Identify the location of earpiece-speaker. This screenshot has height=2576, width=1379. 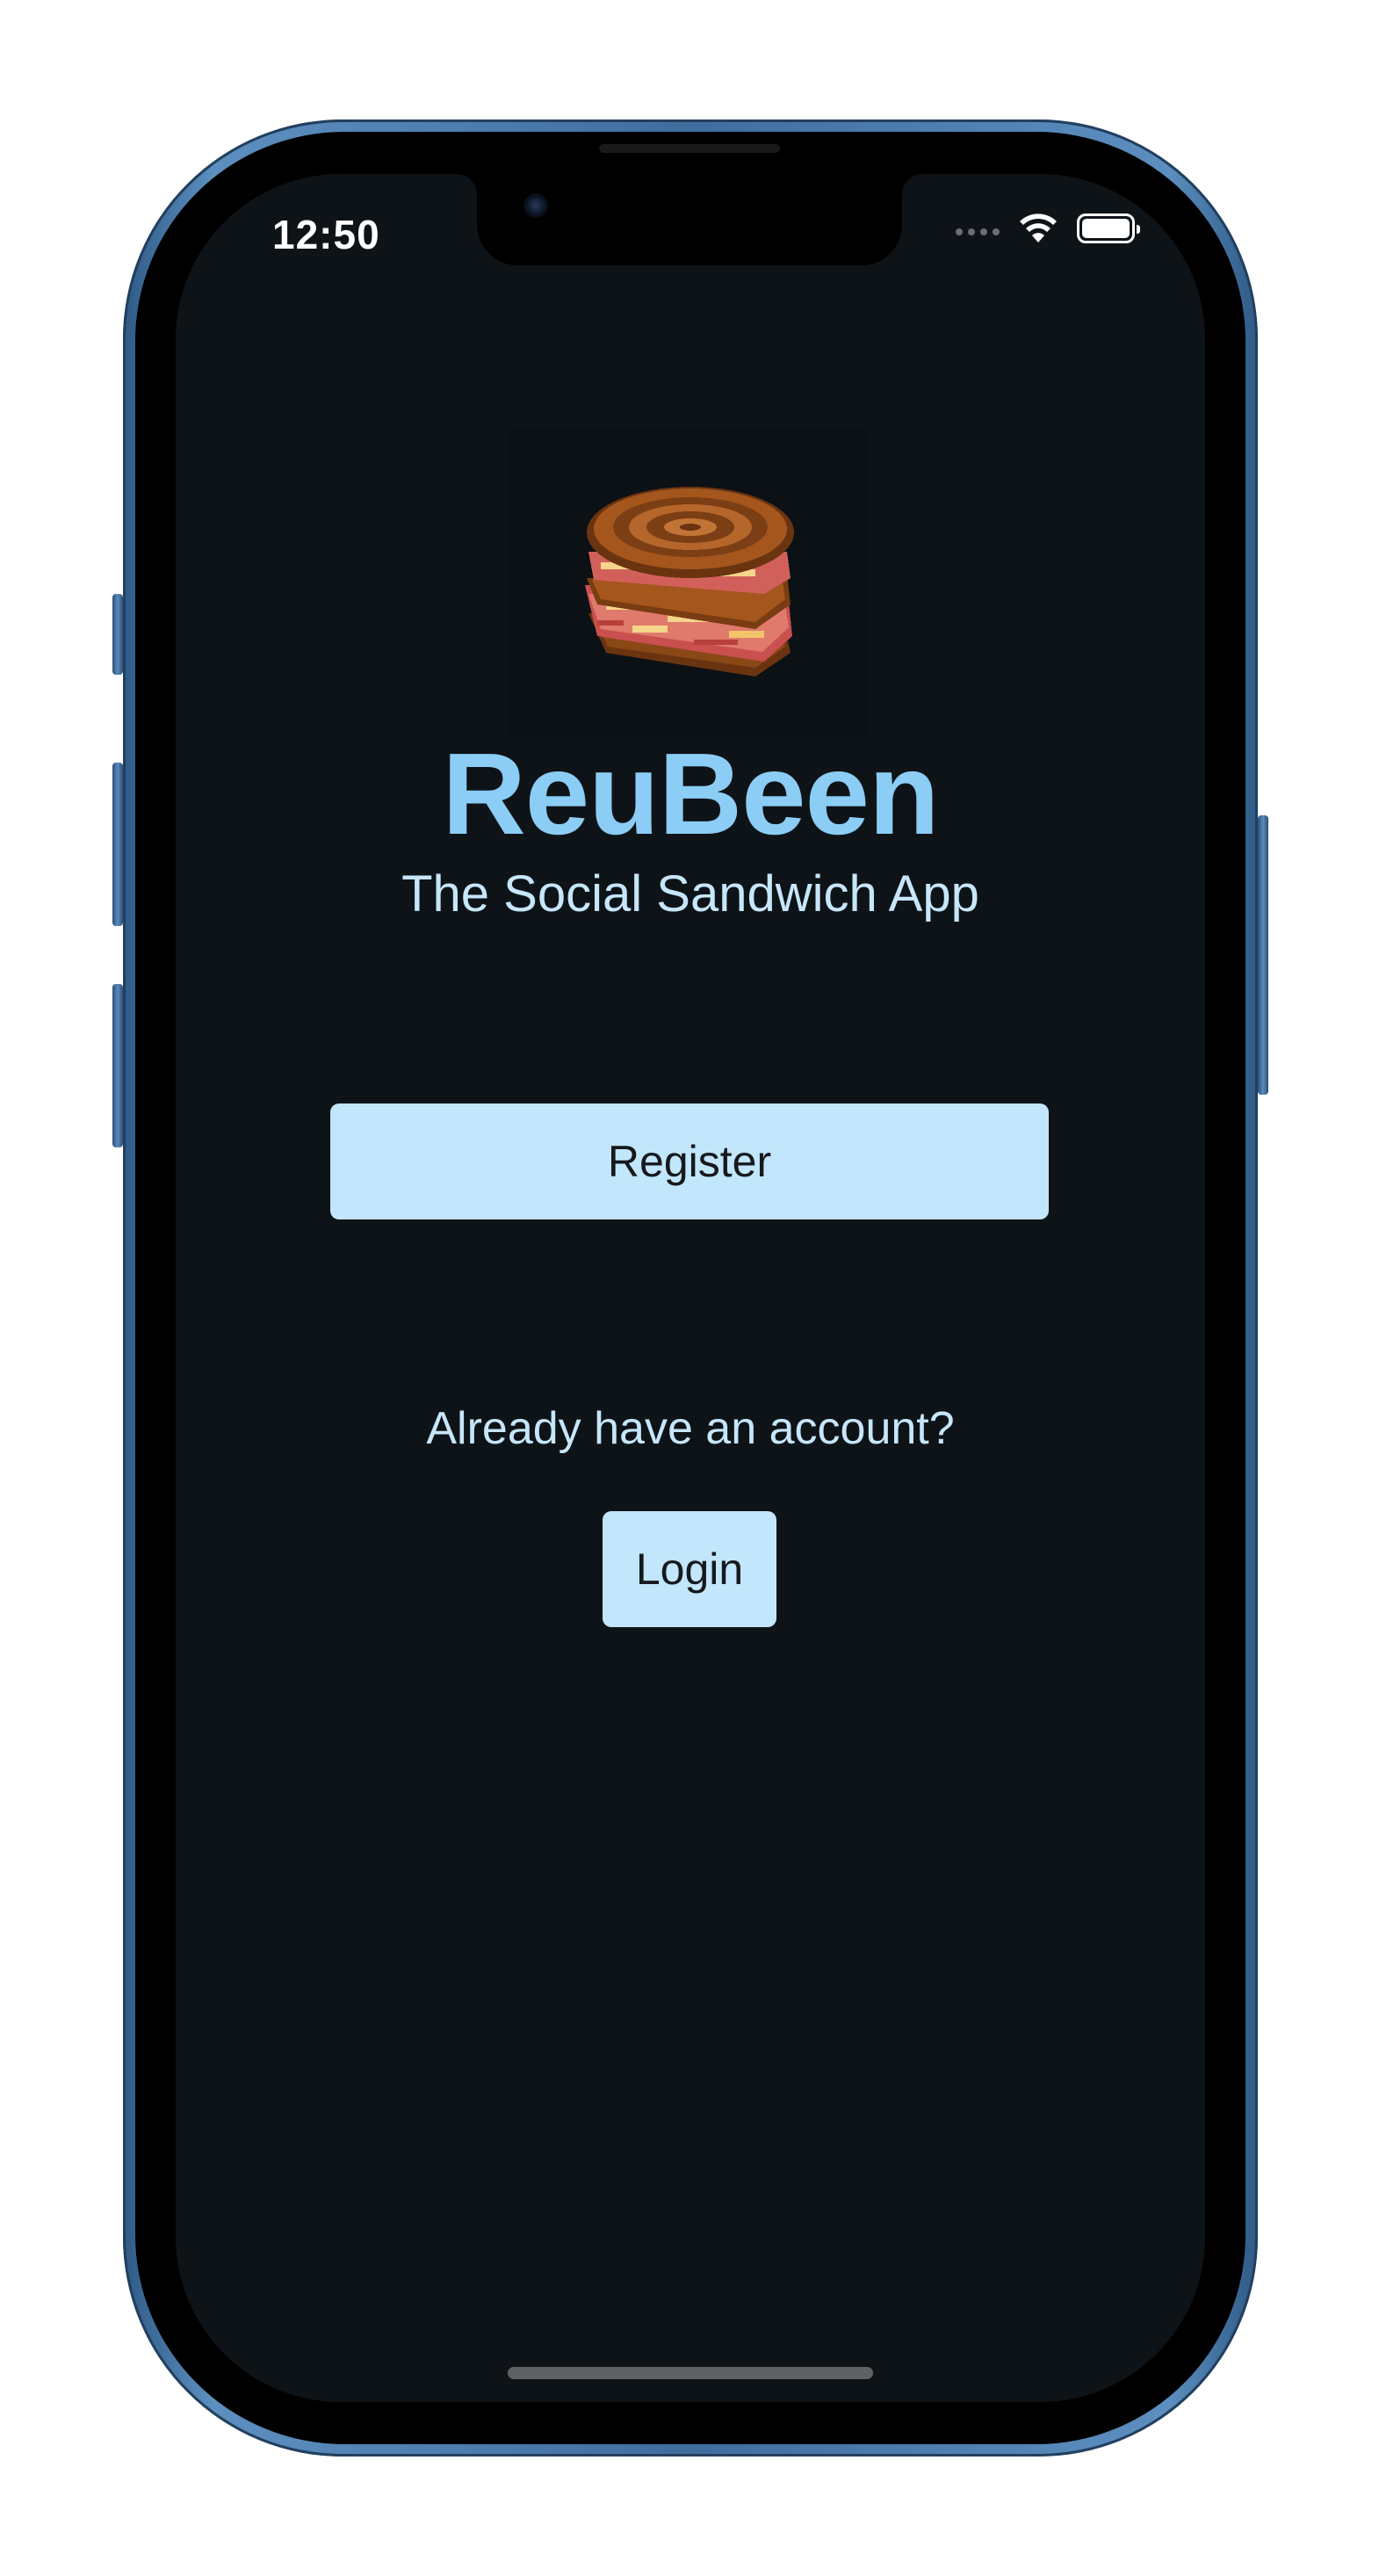
(689, 148).